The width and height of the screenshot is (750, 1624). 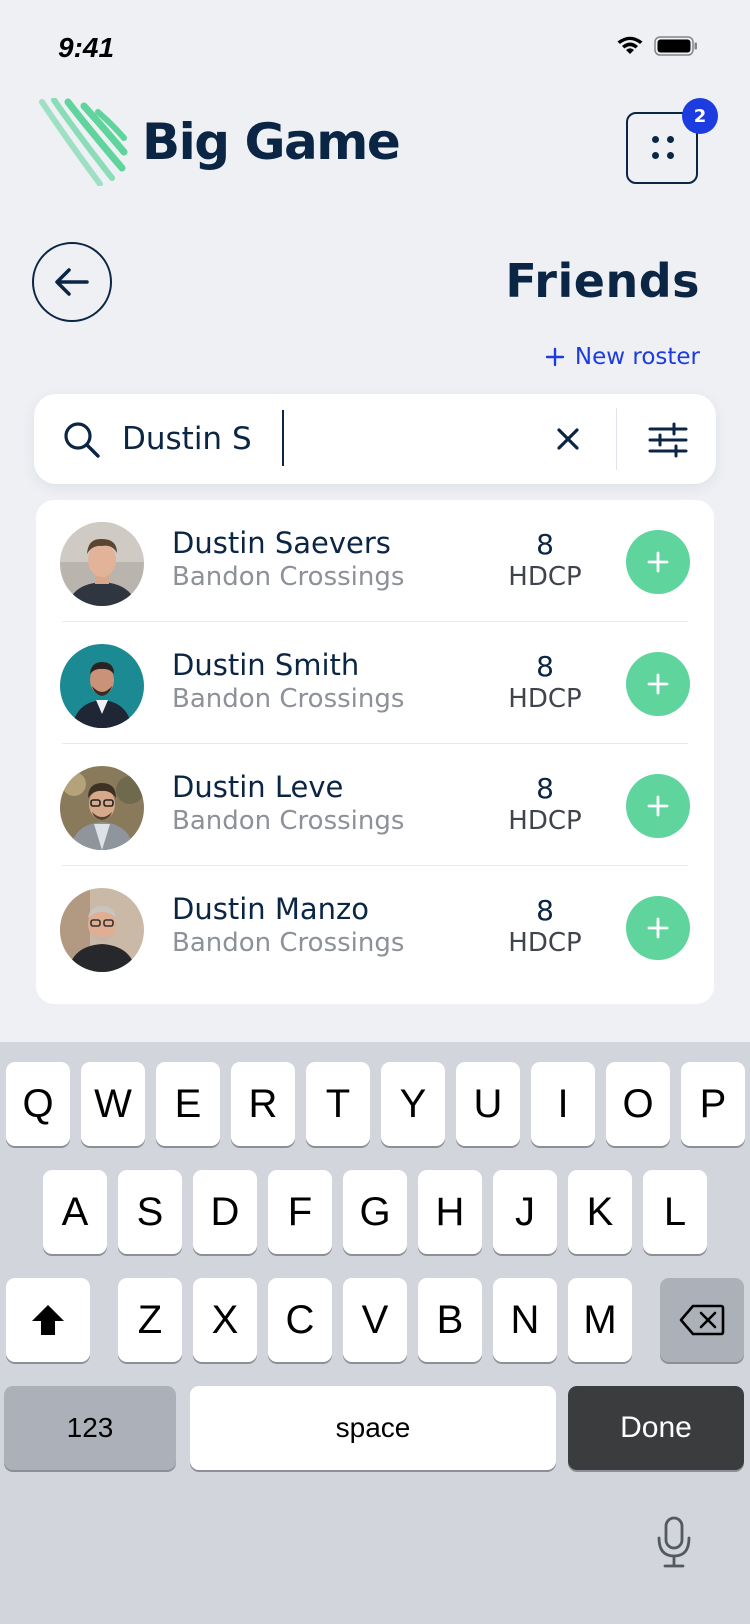 What do you see at coordinates (266, 665) in the screenshot?
I see `friend-name: Dustin Smith` at bounding box center [266, 665].